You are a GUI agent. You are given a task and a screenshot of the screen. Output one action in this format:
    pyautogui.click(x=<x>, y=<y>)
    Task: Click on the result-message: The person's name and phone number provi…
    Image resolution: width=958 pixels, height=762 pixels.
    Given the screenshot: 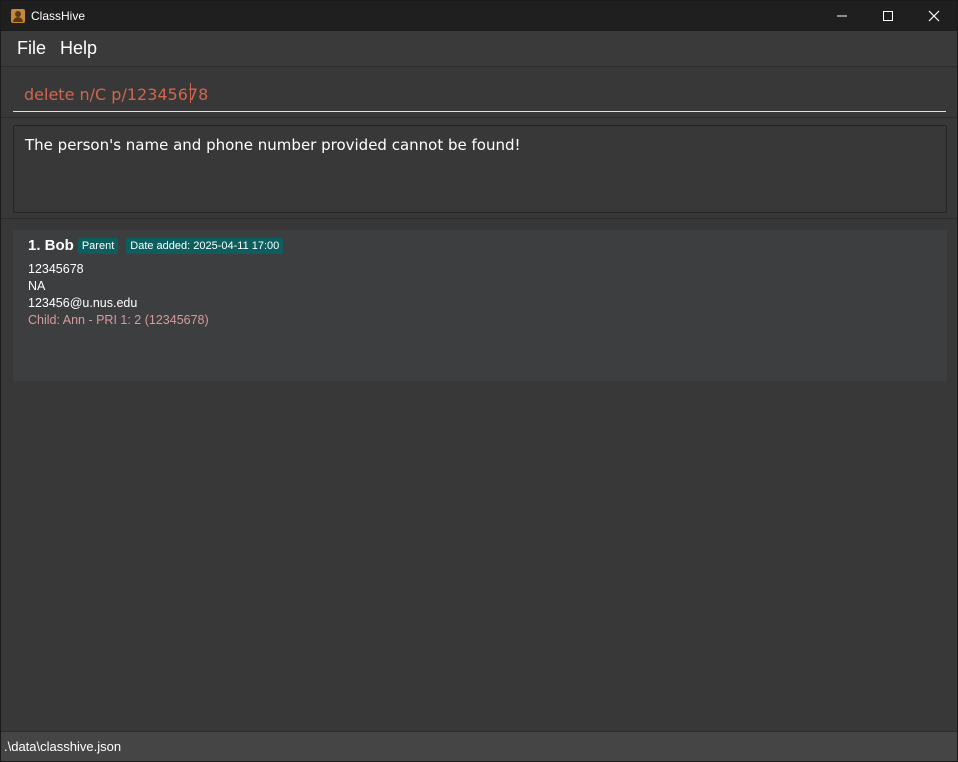 What is the action you would take?
    pyautogui.click(x=480, y=169)
    